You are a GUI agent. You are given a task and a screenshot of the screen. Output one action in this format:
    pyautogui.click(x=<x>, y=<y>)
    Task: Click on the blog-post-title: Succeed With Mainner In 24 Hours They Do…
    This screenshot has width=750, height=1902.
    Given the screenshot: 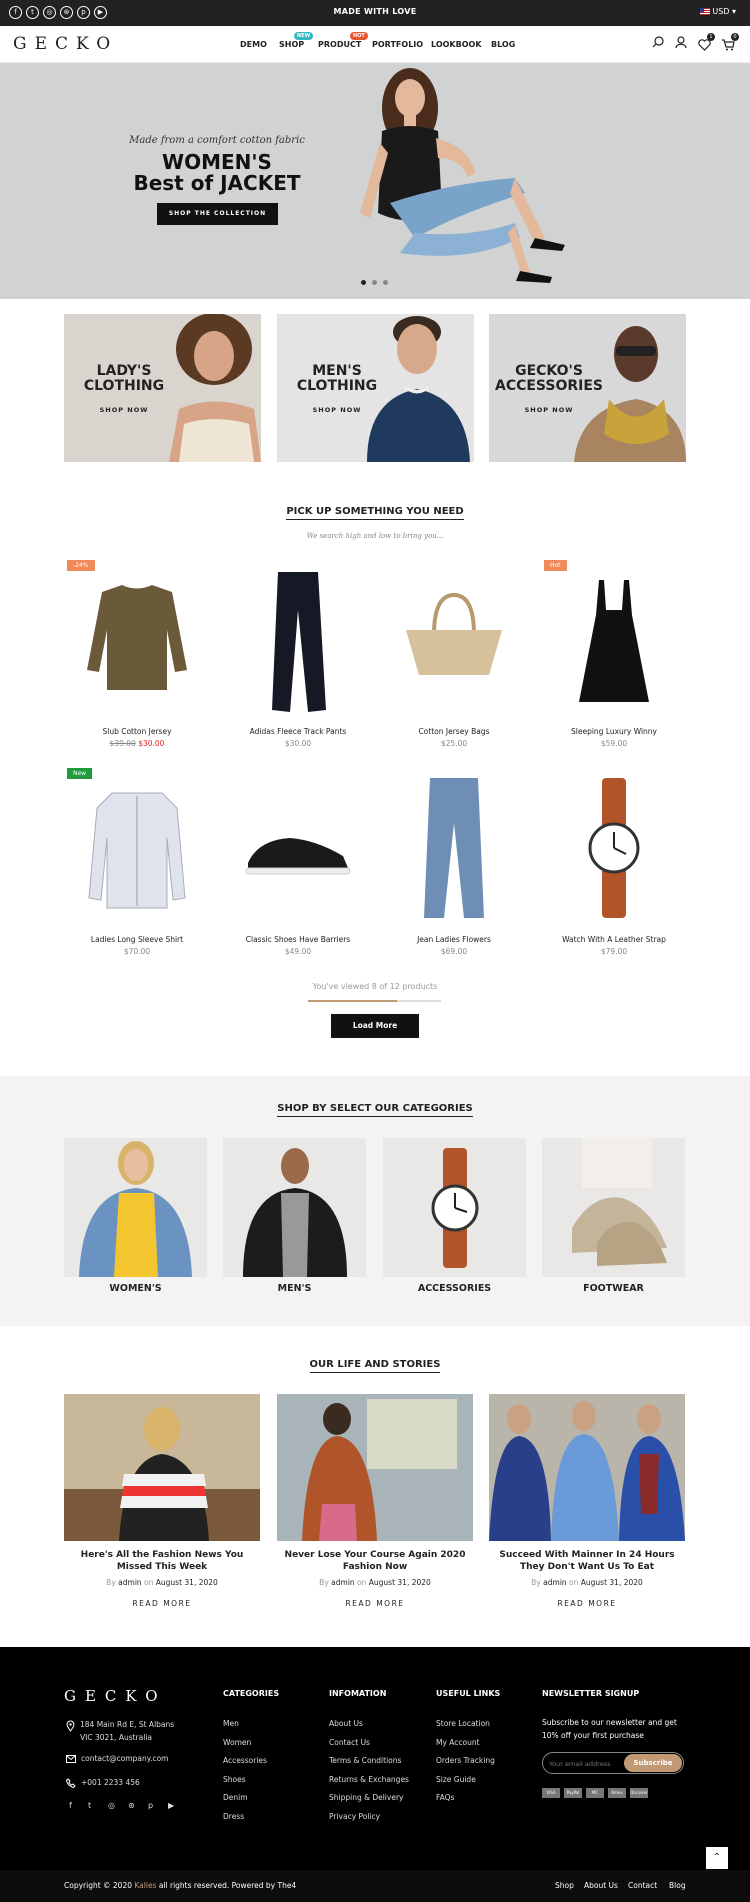 What is the action you would take?
    pyautogui.click(x=587, y=1561)
    